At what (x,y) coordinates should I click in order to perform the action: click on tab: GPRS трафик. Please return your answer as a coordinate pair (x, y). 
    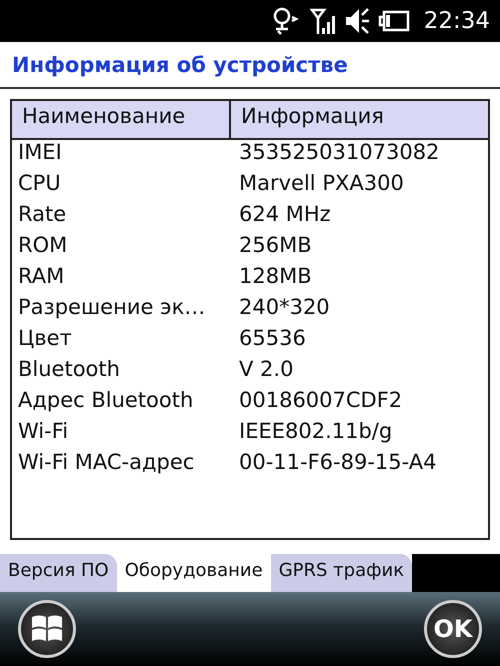
    Looking at the image, I should click on (341, 573).